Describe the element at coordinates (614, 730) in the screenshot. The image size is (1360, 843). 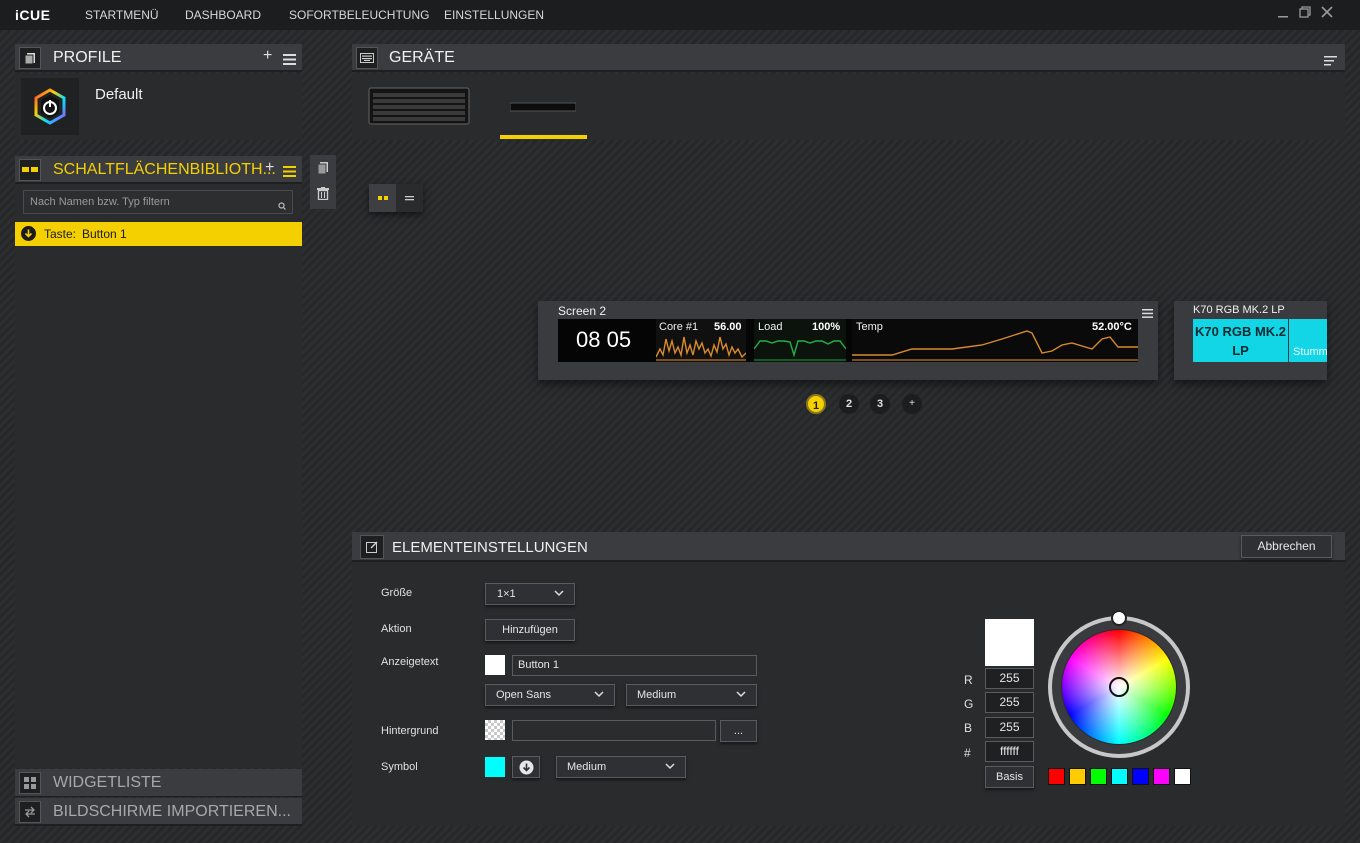
I see `background-image-input` at that location.